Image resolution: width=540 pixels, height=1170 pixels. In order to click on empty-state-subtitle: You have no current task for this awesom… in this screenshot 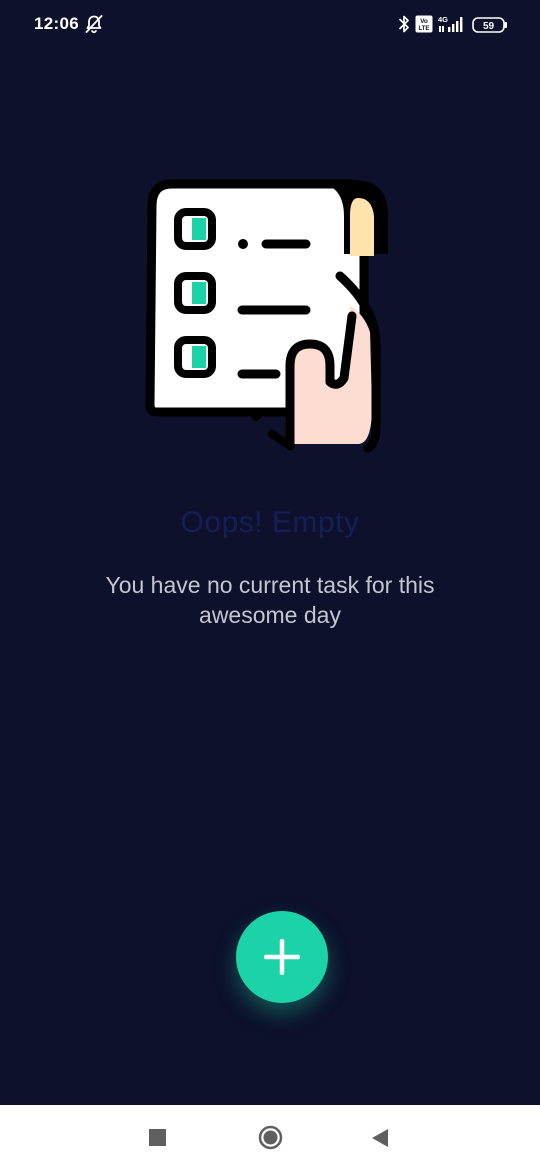, I will do `click(270, 600)`.